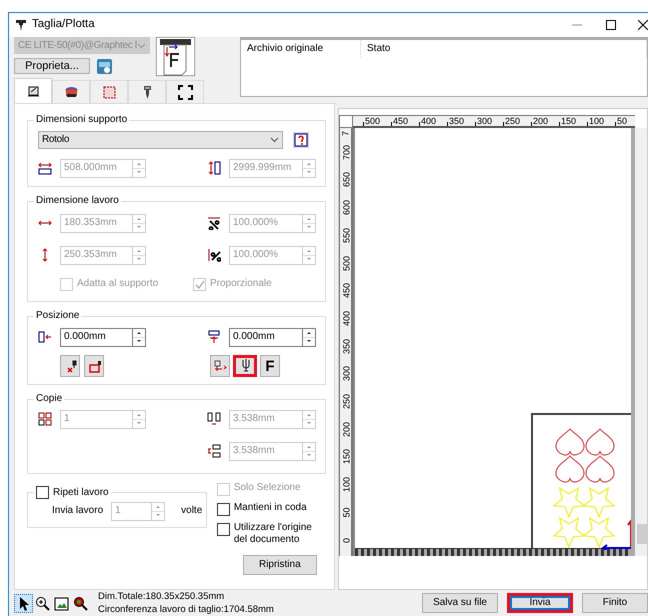 The height and width of the screenshot is (616, 648). What do you see at coordinates (346, 208) in the screenshot?
I see `ruler-label: 600` at bounding box center [346, 208].